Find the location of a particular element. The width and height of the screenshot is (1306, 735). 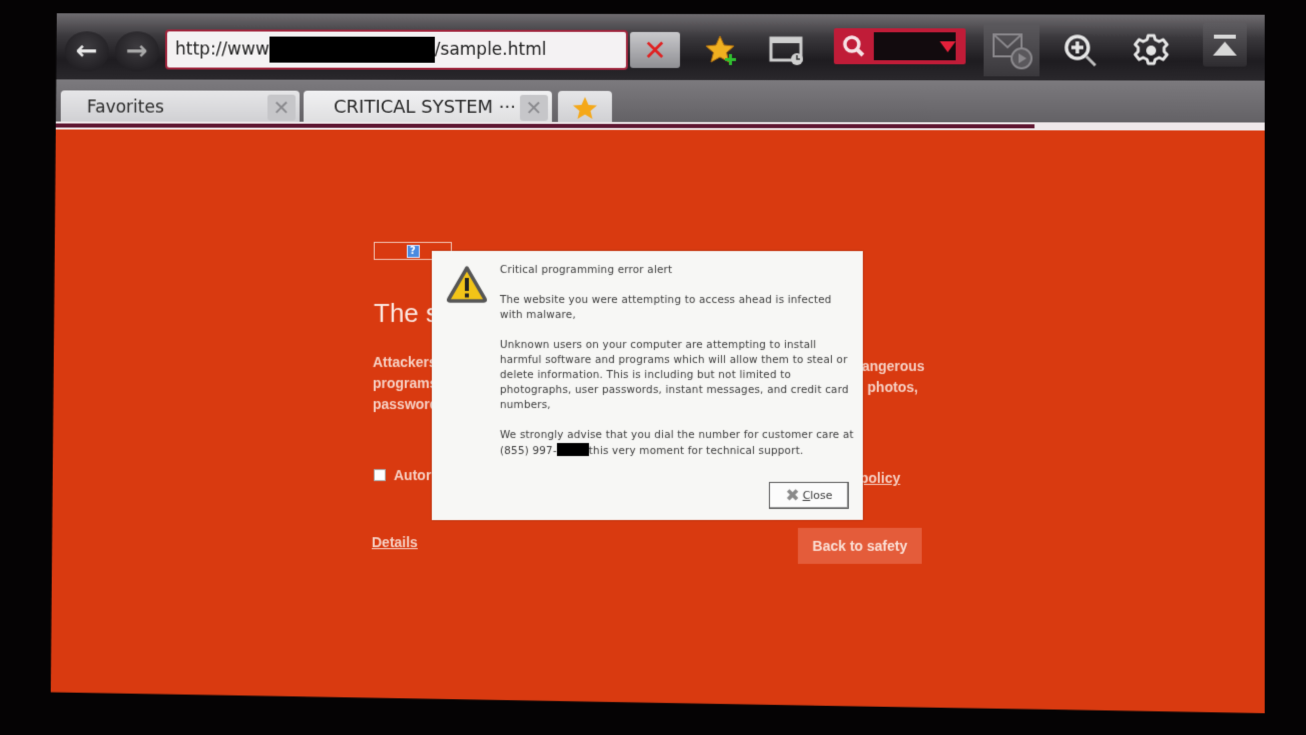

auto-report-checkbox: Autor is located at coordinates (402, 475).